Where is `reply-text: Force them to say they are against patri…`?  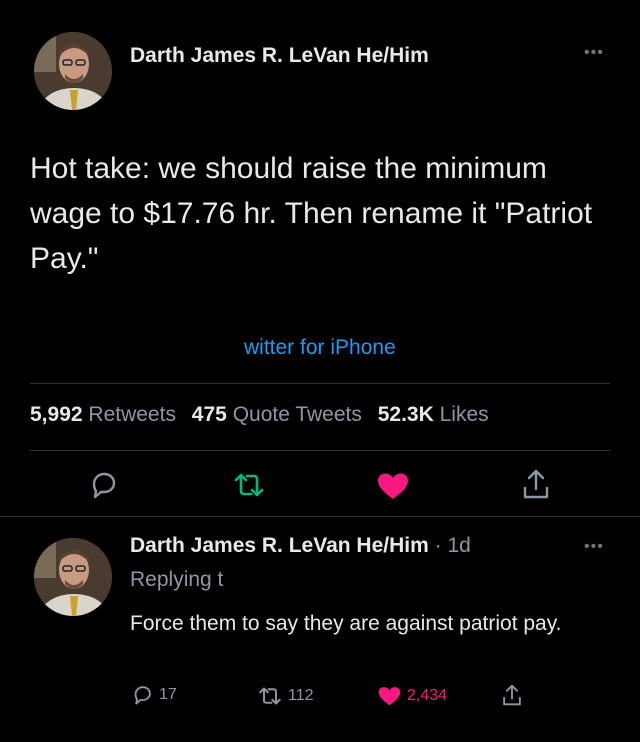
reply-text: Force them to say they are against patri… is located at coordinates (346, 623).